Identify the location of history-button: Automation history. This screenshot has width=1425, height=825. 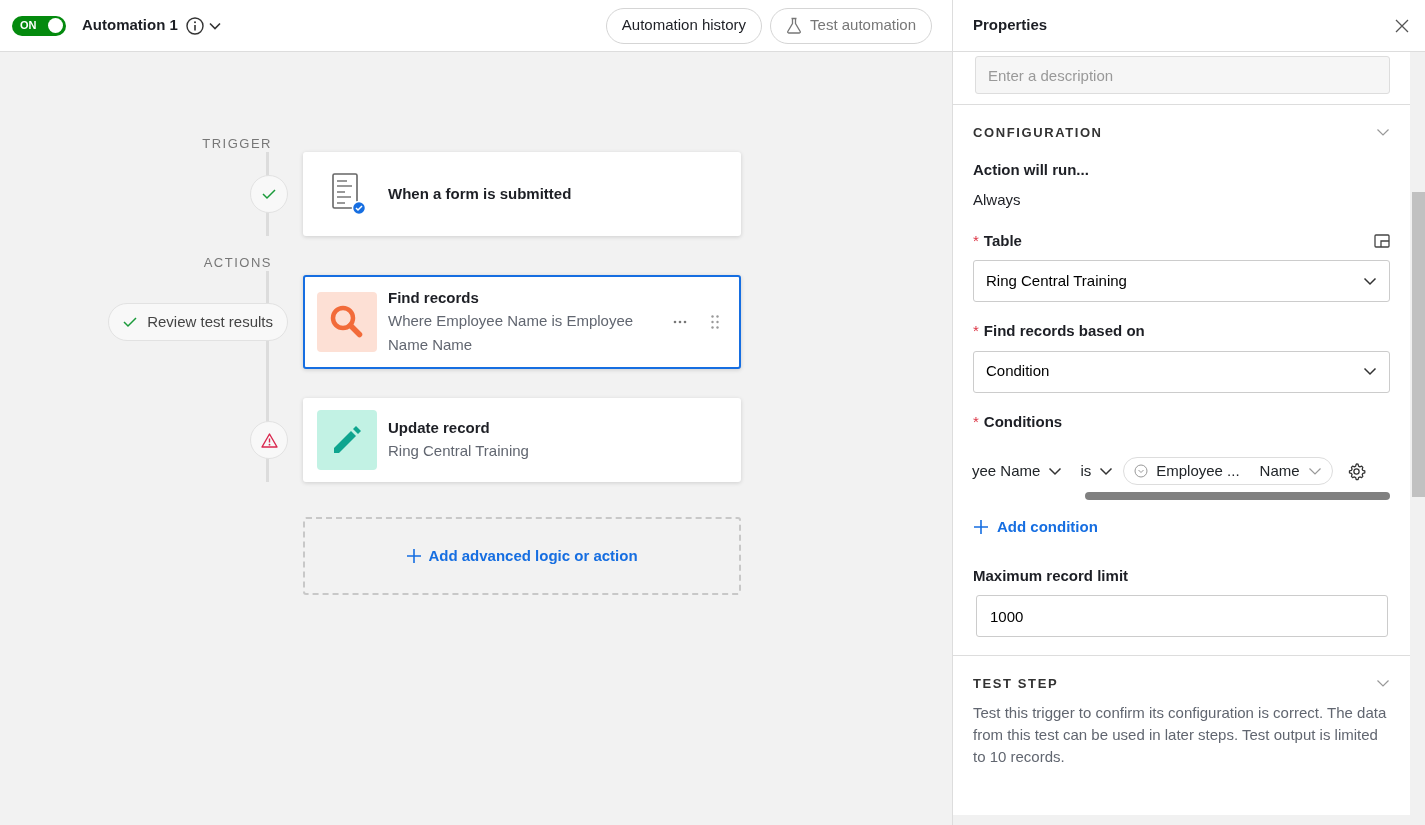
(684, 25).